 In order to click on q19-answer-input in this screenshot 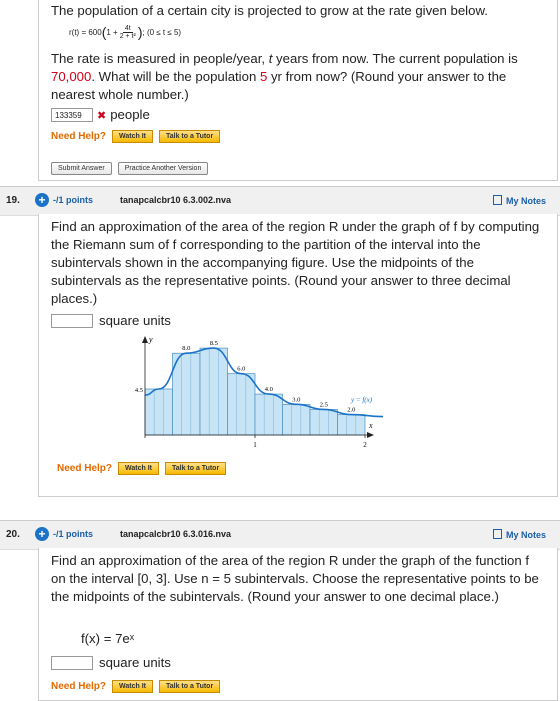, I will do `click(72, 321)`.